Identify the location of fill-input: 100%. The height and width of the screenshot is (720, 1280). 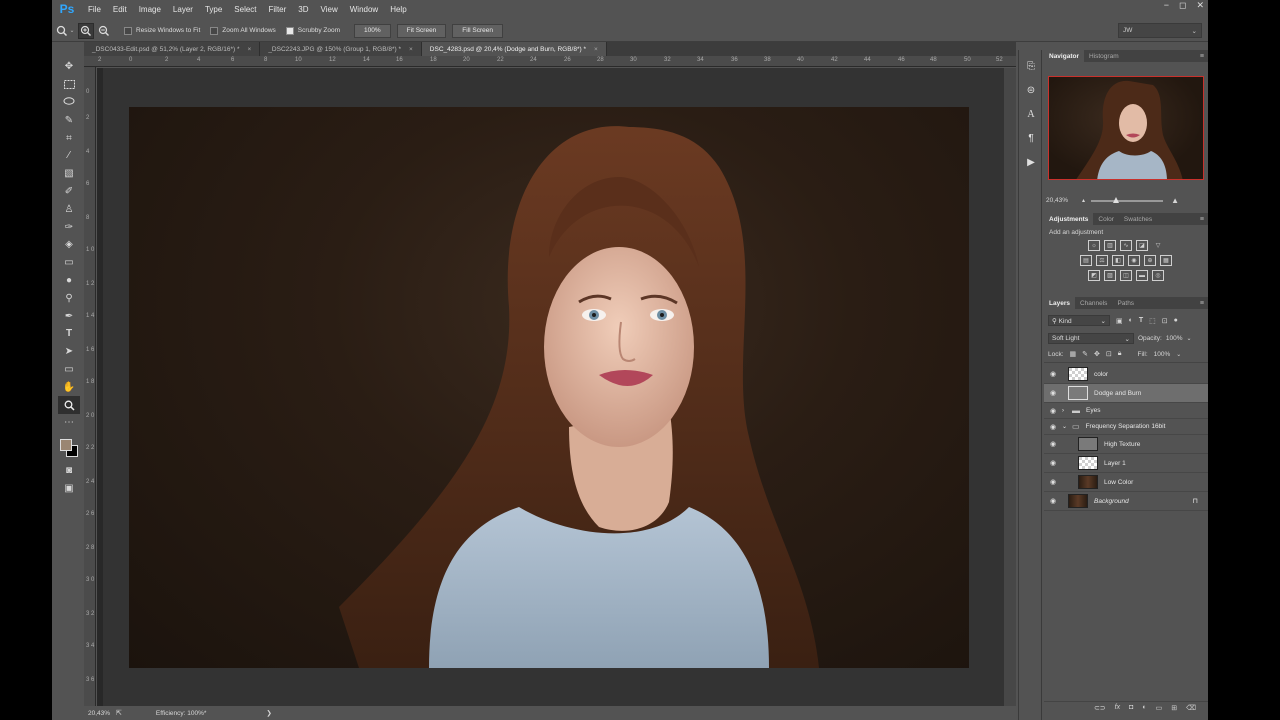
(1162, 354).